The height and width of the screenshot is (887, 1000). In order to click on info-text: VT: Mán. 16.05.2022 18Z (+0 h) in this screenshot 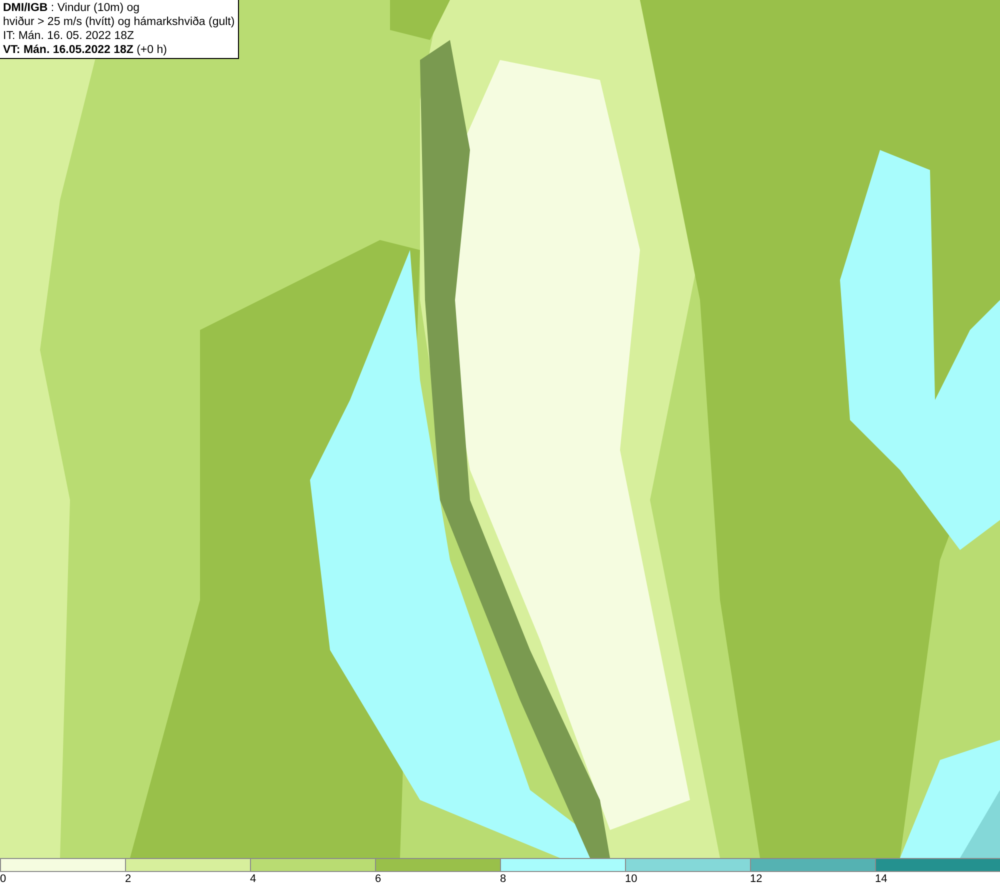, I will do `click(85, 50)`.